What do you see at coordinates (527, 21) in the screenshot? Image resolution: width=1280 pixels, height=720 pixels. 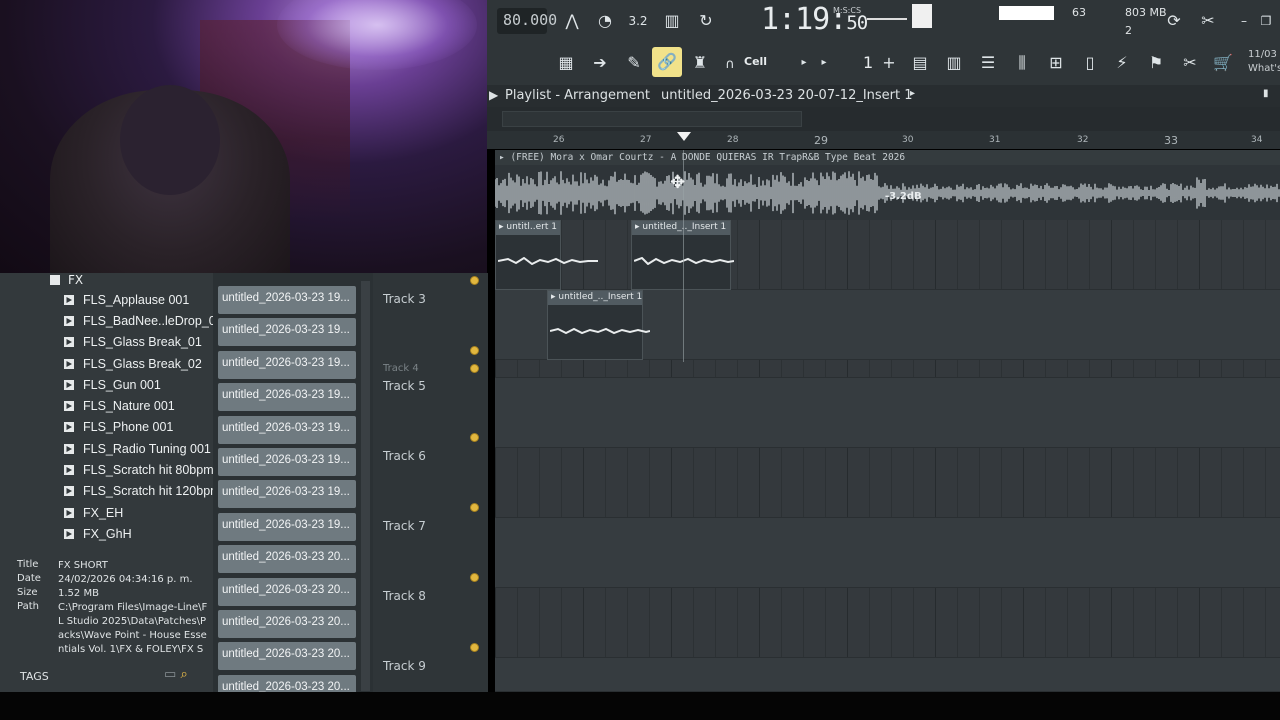 I see `tempo-display: 80.000` at bounding box center [527, 21].